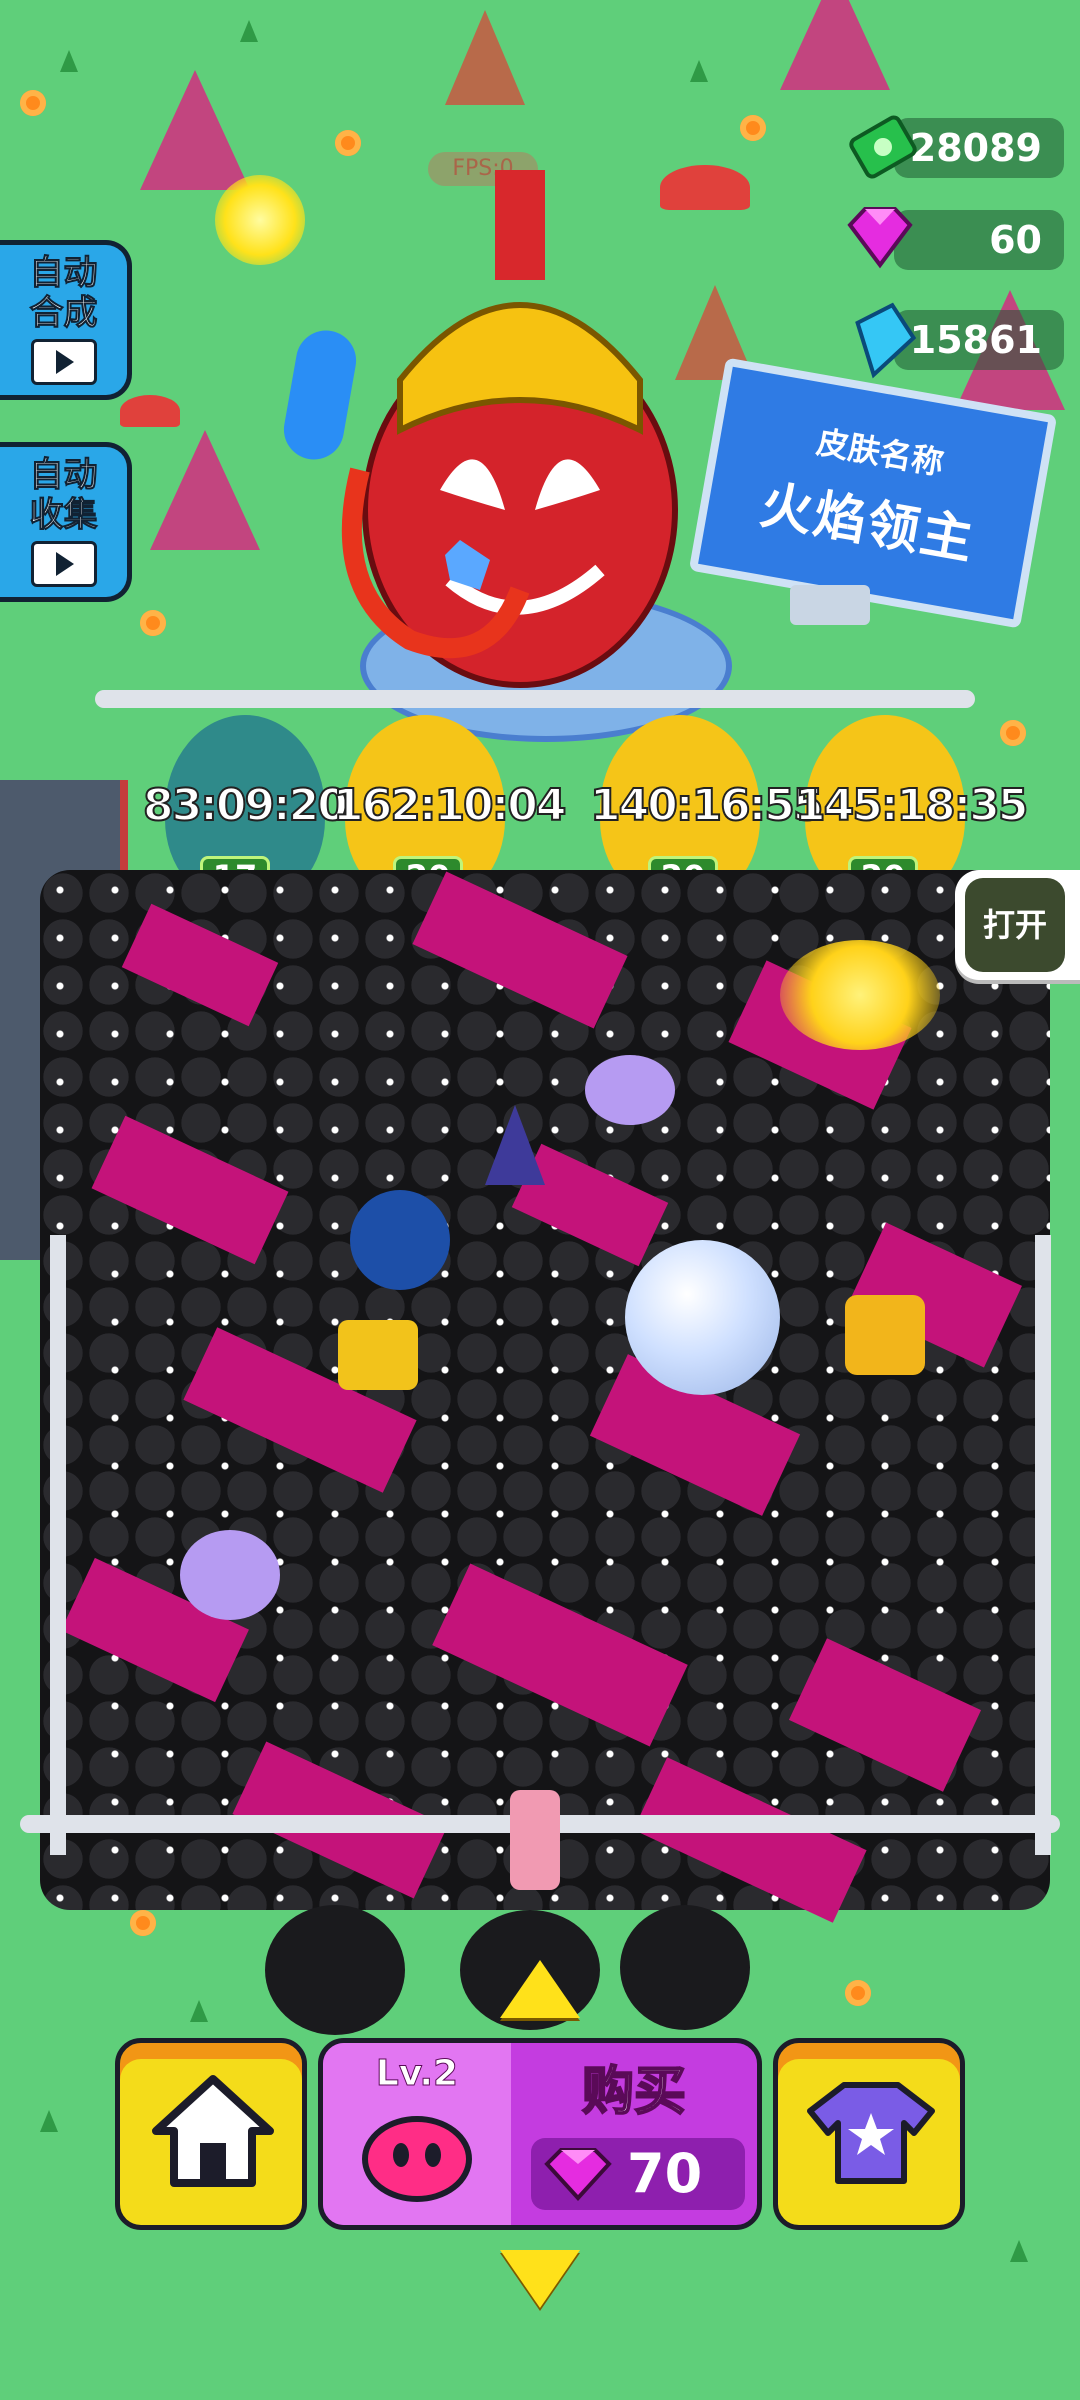 The image size is (1080, 2400). What do you see at coordinates (860, 995) in the screenshot?
I see `sparkle-effect` at bounding box center [860, 995].